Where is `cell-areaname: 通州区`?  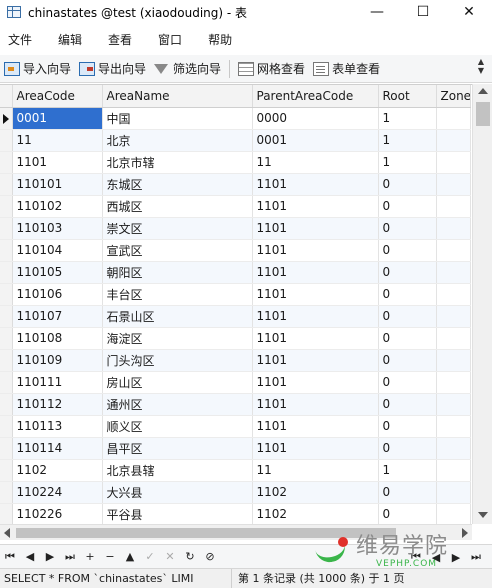
cell-areaname: 通州区 is located at coordinates (177, 404).